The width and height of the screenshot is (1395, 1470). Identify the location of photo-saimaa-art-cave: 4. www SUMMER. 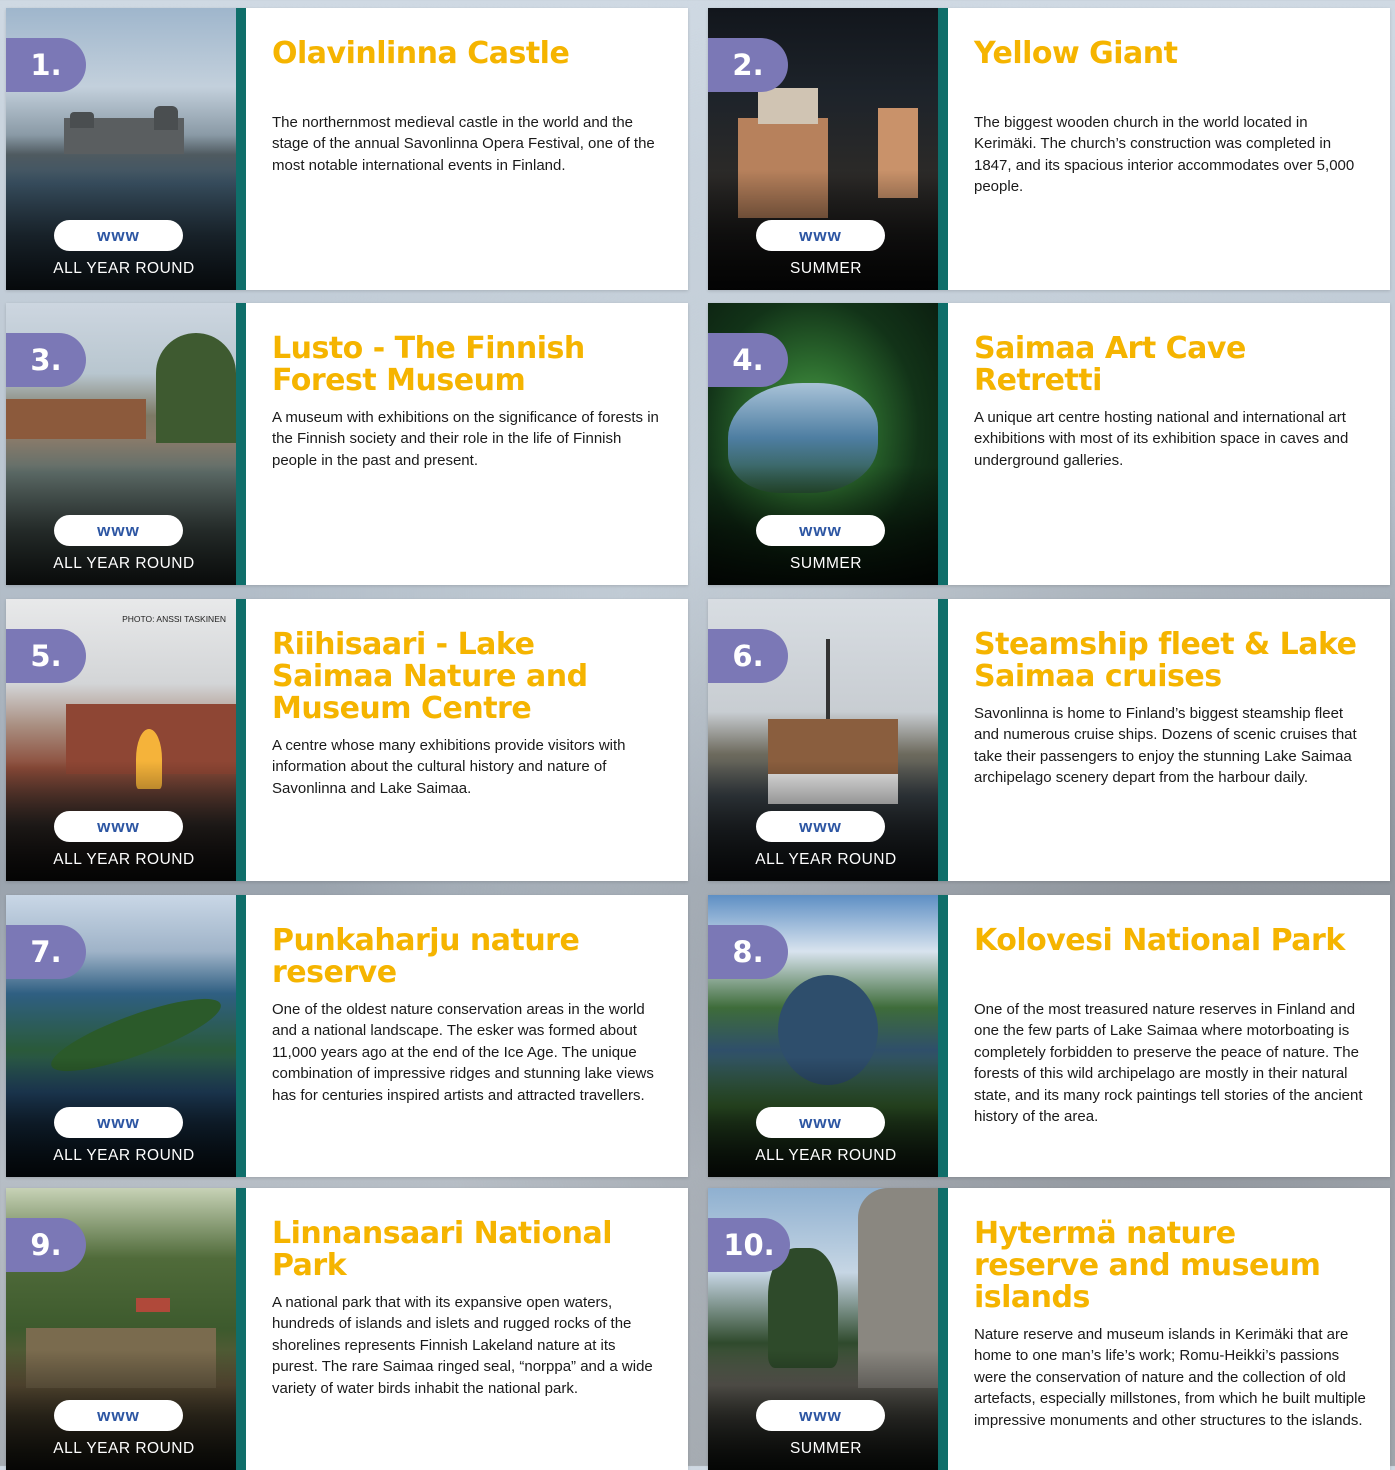
(823, 444).